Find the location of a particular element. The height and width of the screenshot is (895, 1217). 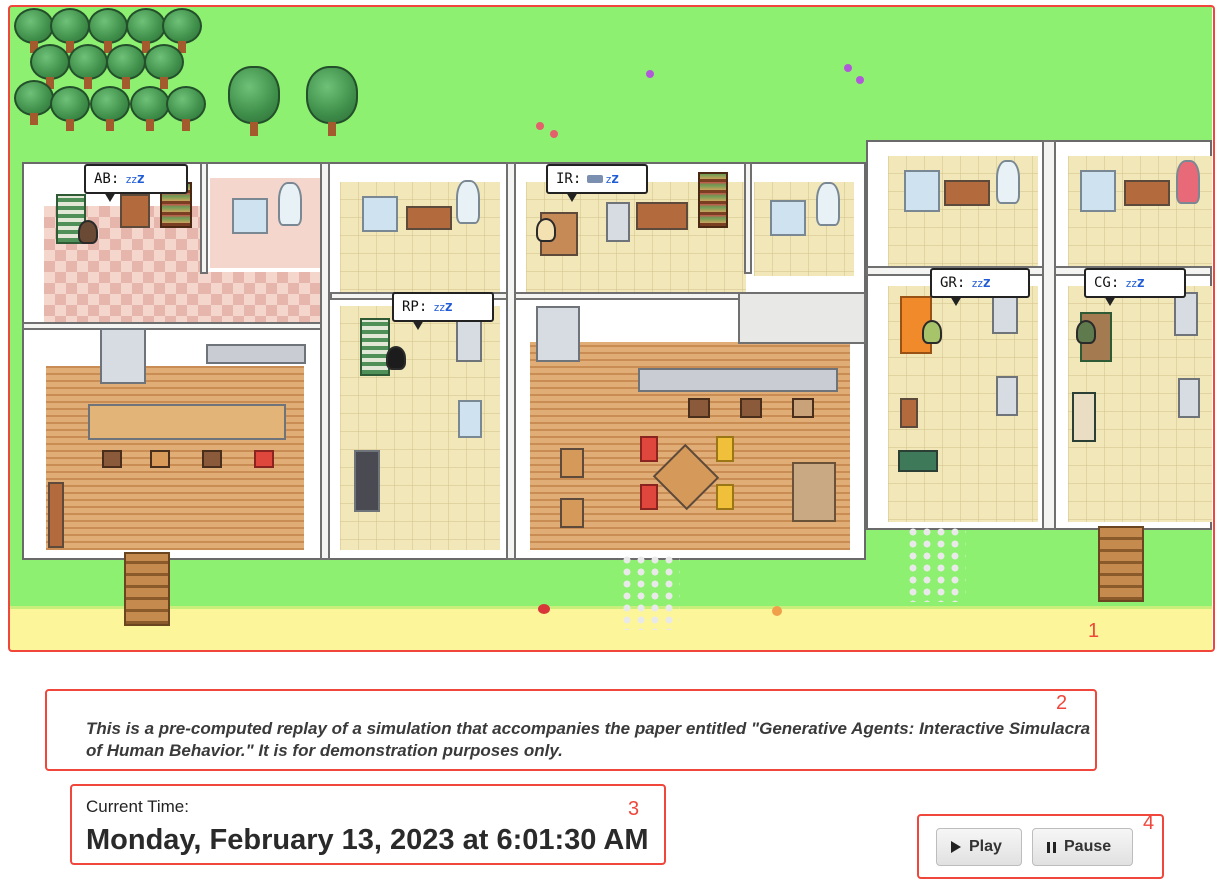

pause-button: Pause is located at coordinates (1082, 847).